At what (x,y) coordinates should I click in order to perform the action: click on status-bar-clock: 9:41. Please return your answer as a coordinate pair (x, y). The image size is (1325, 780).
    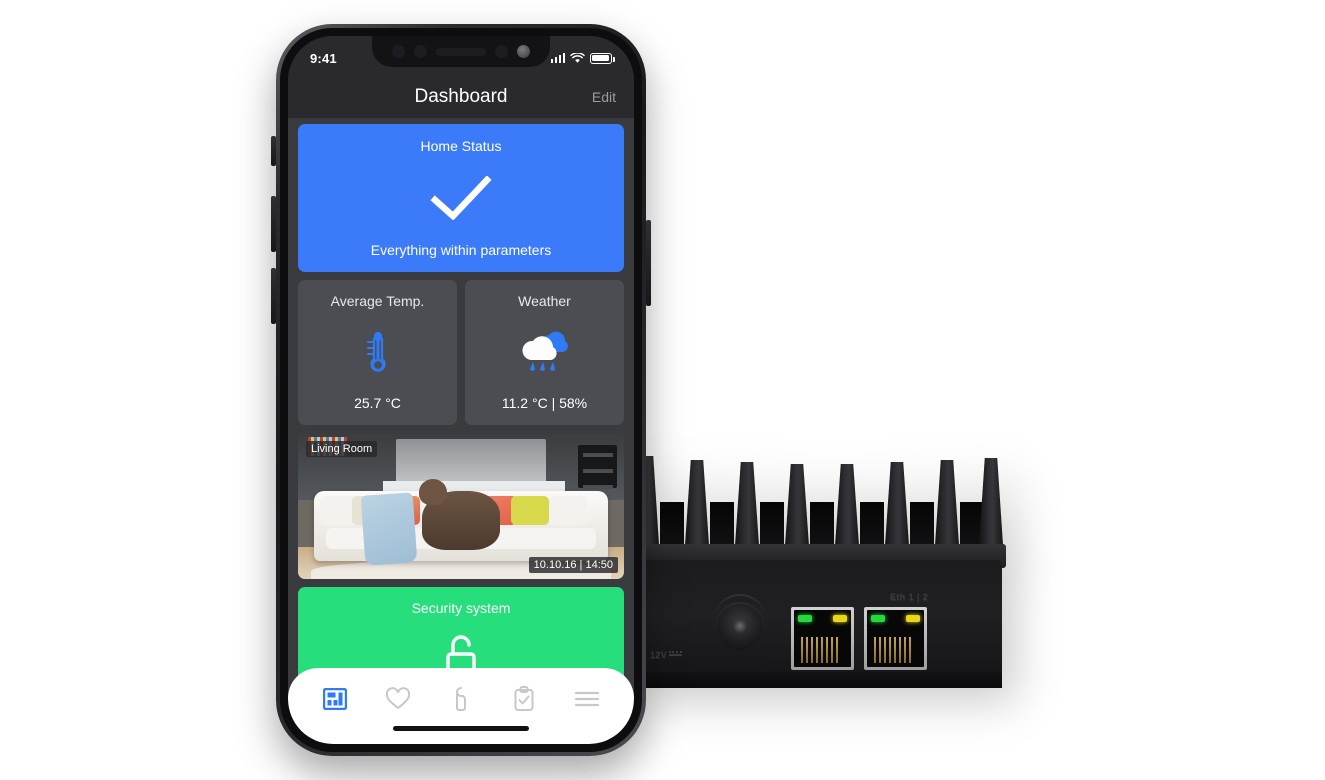
    Looking at the image, I should click on (323, 58).